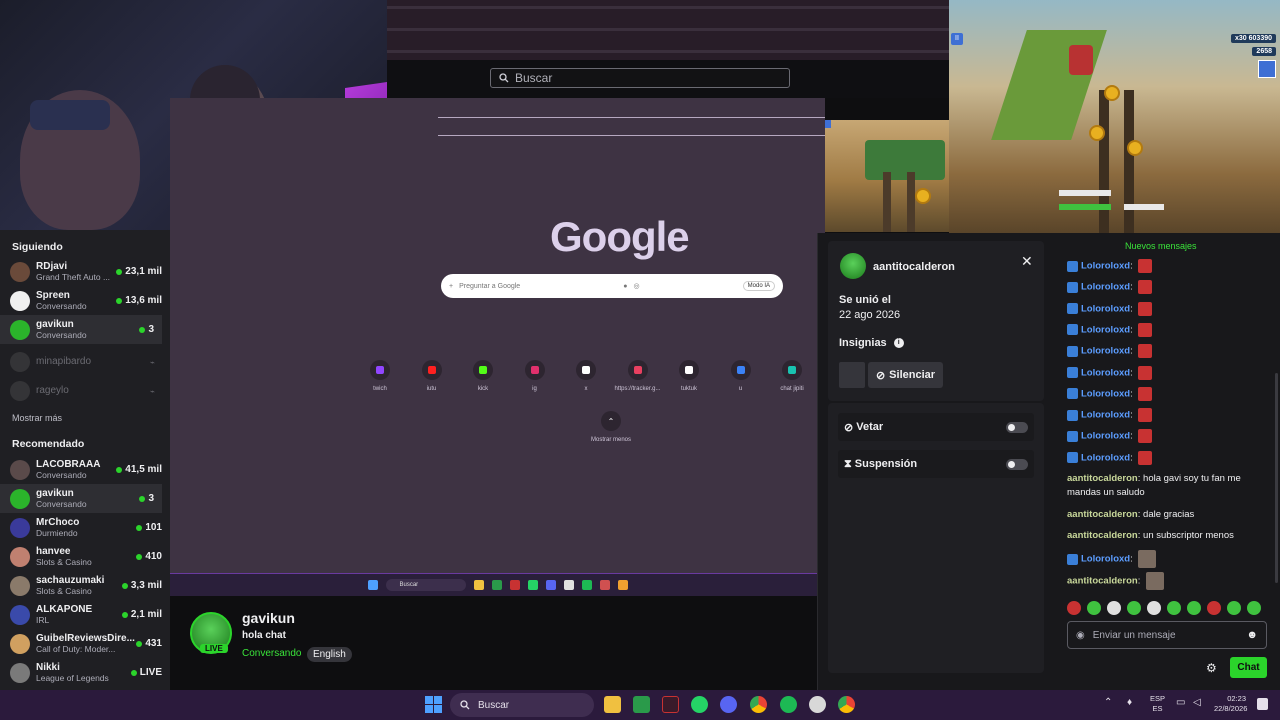 Image resolution: width=1280 pixels, height=720 pixels. I want to click on user-avatar, so click(853, 266).